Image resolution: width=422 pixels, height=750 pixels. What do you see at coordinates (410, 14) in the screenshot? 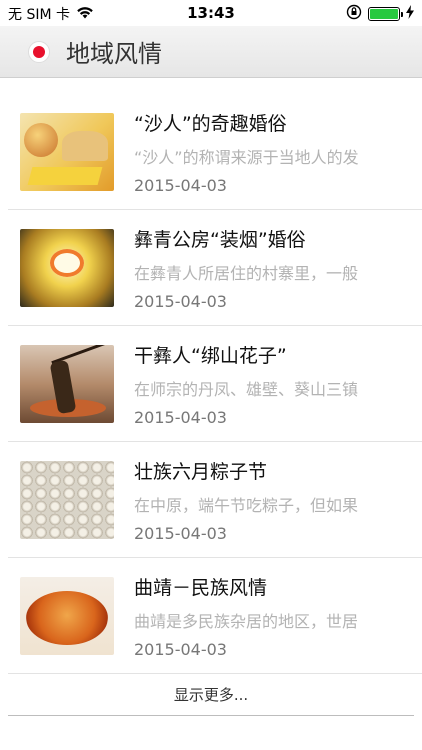
I see `charging-bolt-icon` at bounding box center [410, 14].